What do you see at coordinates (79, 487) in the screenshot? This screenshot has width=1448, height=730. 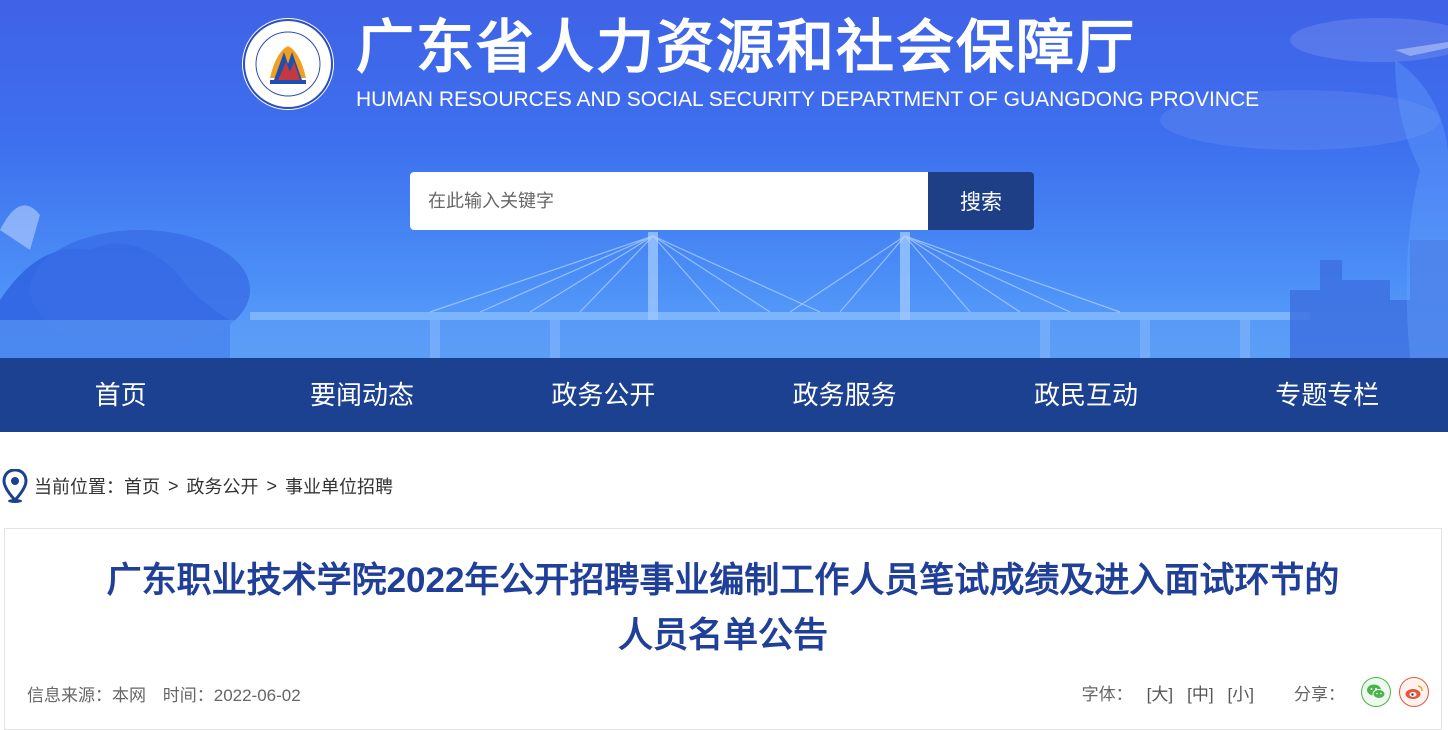 I see `breadcrumb-prefix: 当前位置：` at bounding box center [79, 487].